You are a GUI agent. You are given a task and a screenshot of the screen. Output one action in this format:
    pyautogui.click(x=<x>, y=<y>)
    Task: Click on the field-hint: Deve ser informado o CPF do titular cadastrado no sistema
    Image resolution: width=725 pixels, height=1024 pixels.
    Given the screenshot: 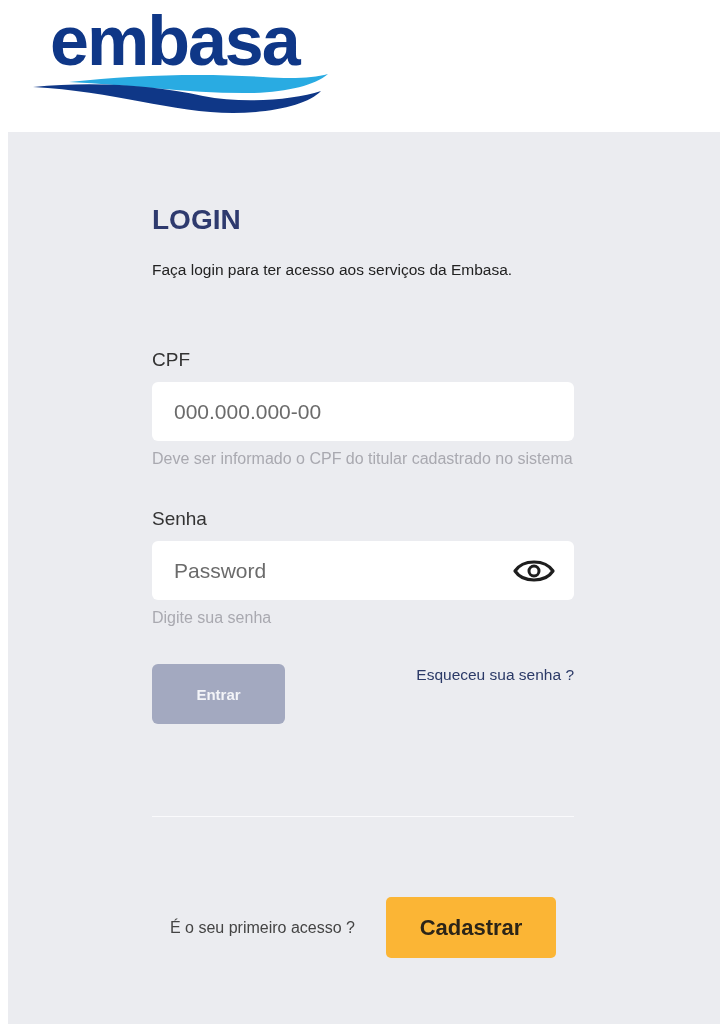 What is the action you would take?
    pyautogui.click(x=362, y=459)
    